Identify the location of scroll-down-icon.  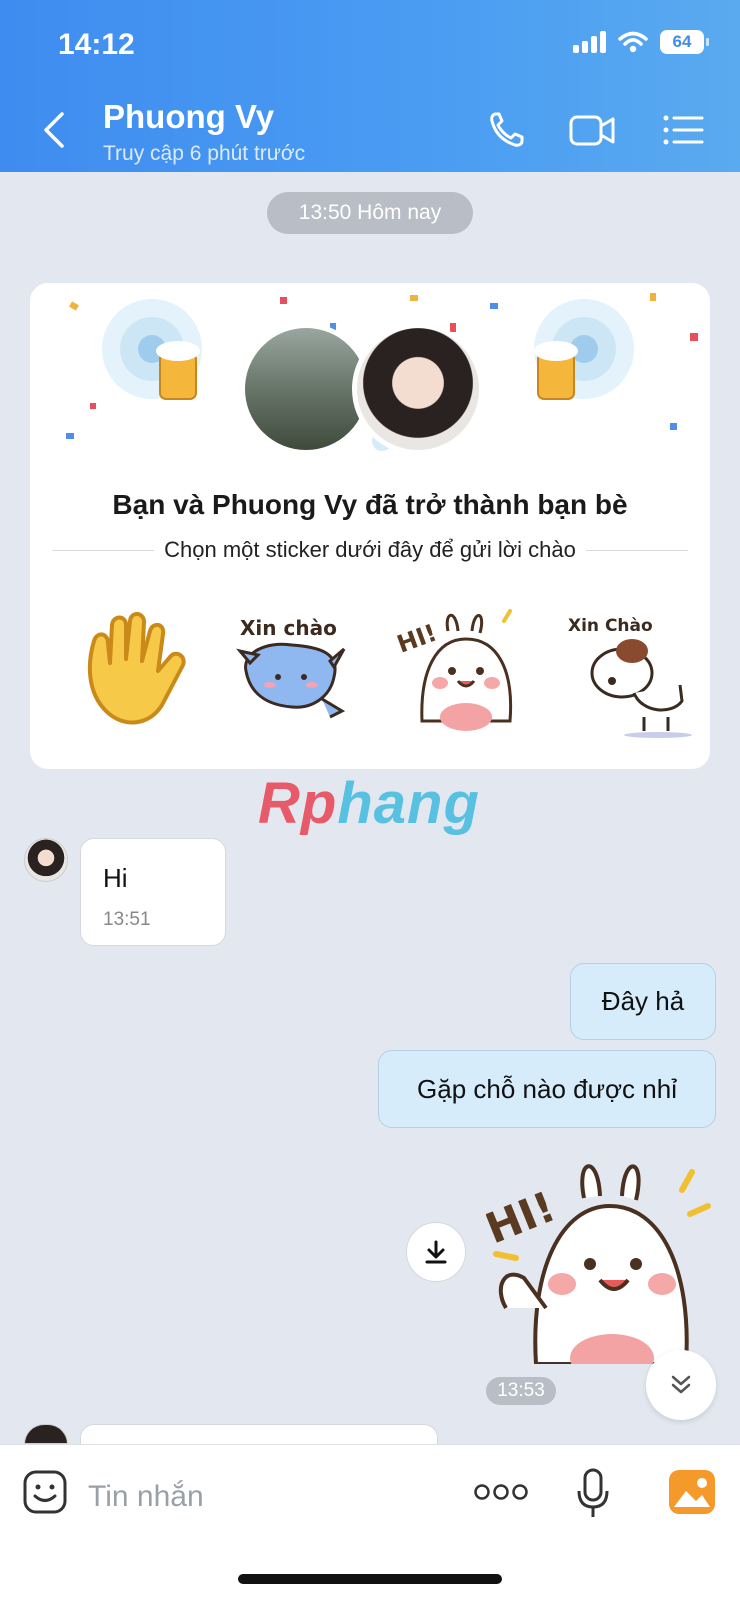
(681, 1384).